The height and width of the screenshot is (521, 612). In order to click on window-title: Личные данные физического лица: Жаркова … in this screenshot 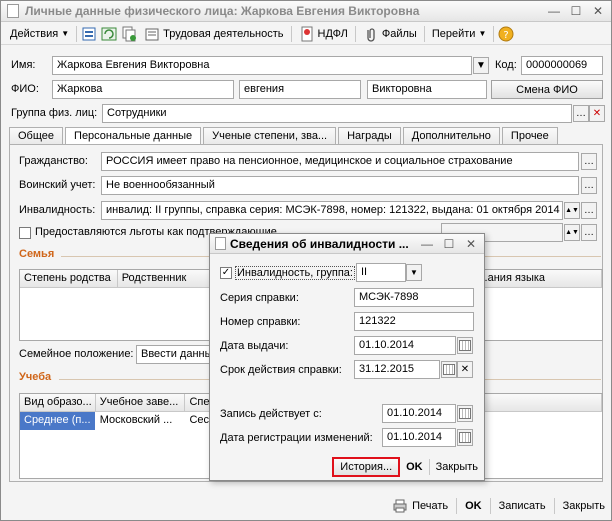, I will do `click(222, 11)`.